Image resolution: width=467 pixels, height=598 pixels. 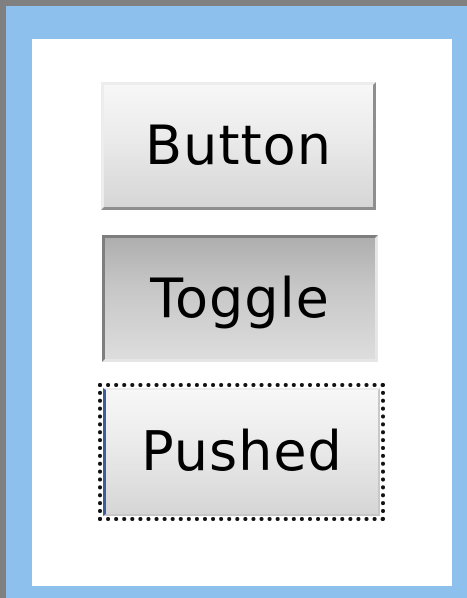 I want to click on button-label: Button, so click(x=238, y=145).